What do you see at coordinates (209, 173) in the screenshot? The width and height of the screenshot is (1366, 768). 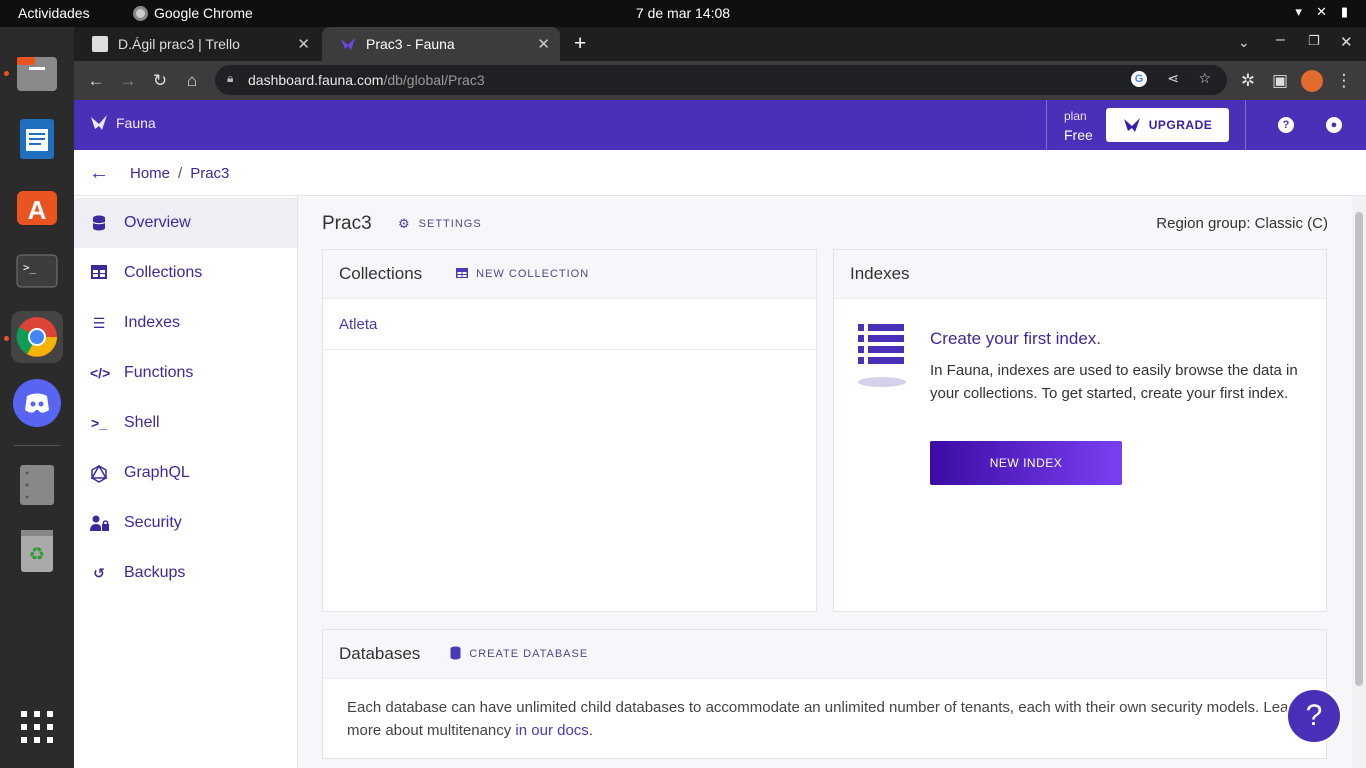 I see `breadcrumb-current: Prac3` at bounding box center [209, 173].